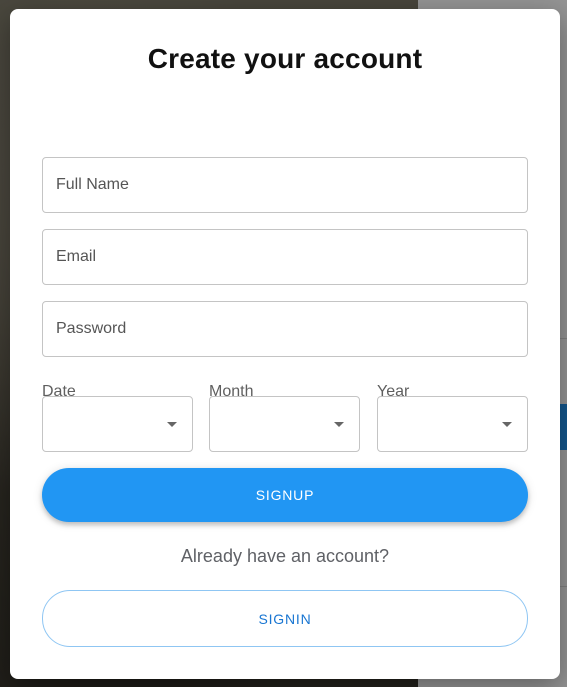 This screenshot has height=687, width=567. What do you see at coordinates (285, 618) in the screenshot?
I see `signin-button: SIGNIN` at bounding box center [285, 618].